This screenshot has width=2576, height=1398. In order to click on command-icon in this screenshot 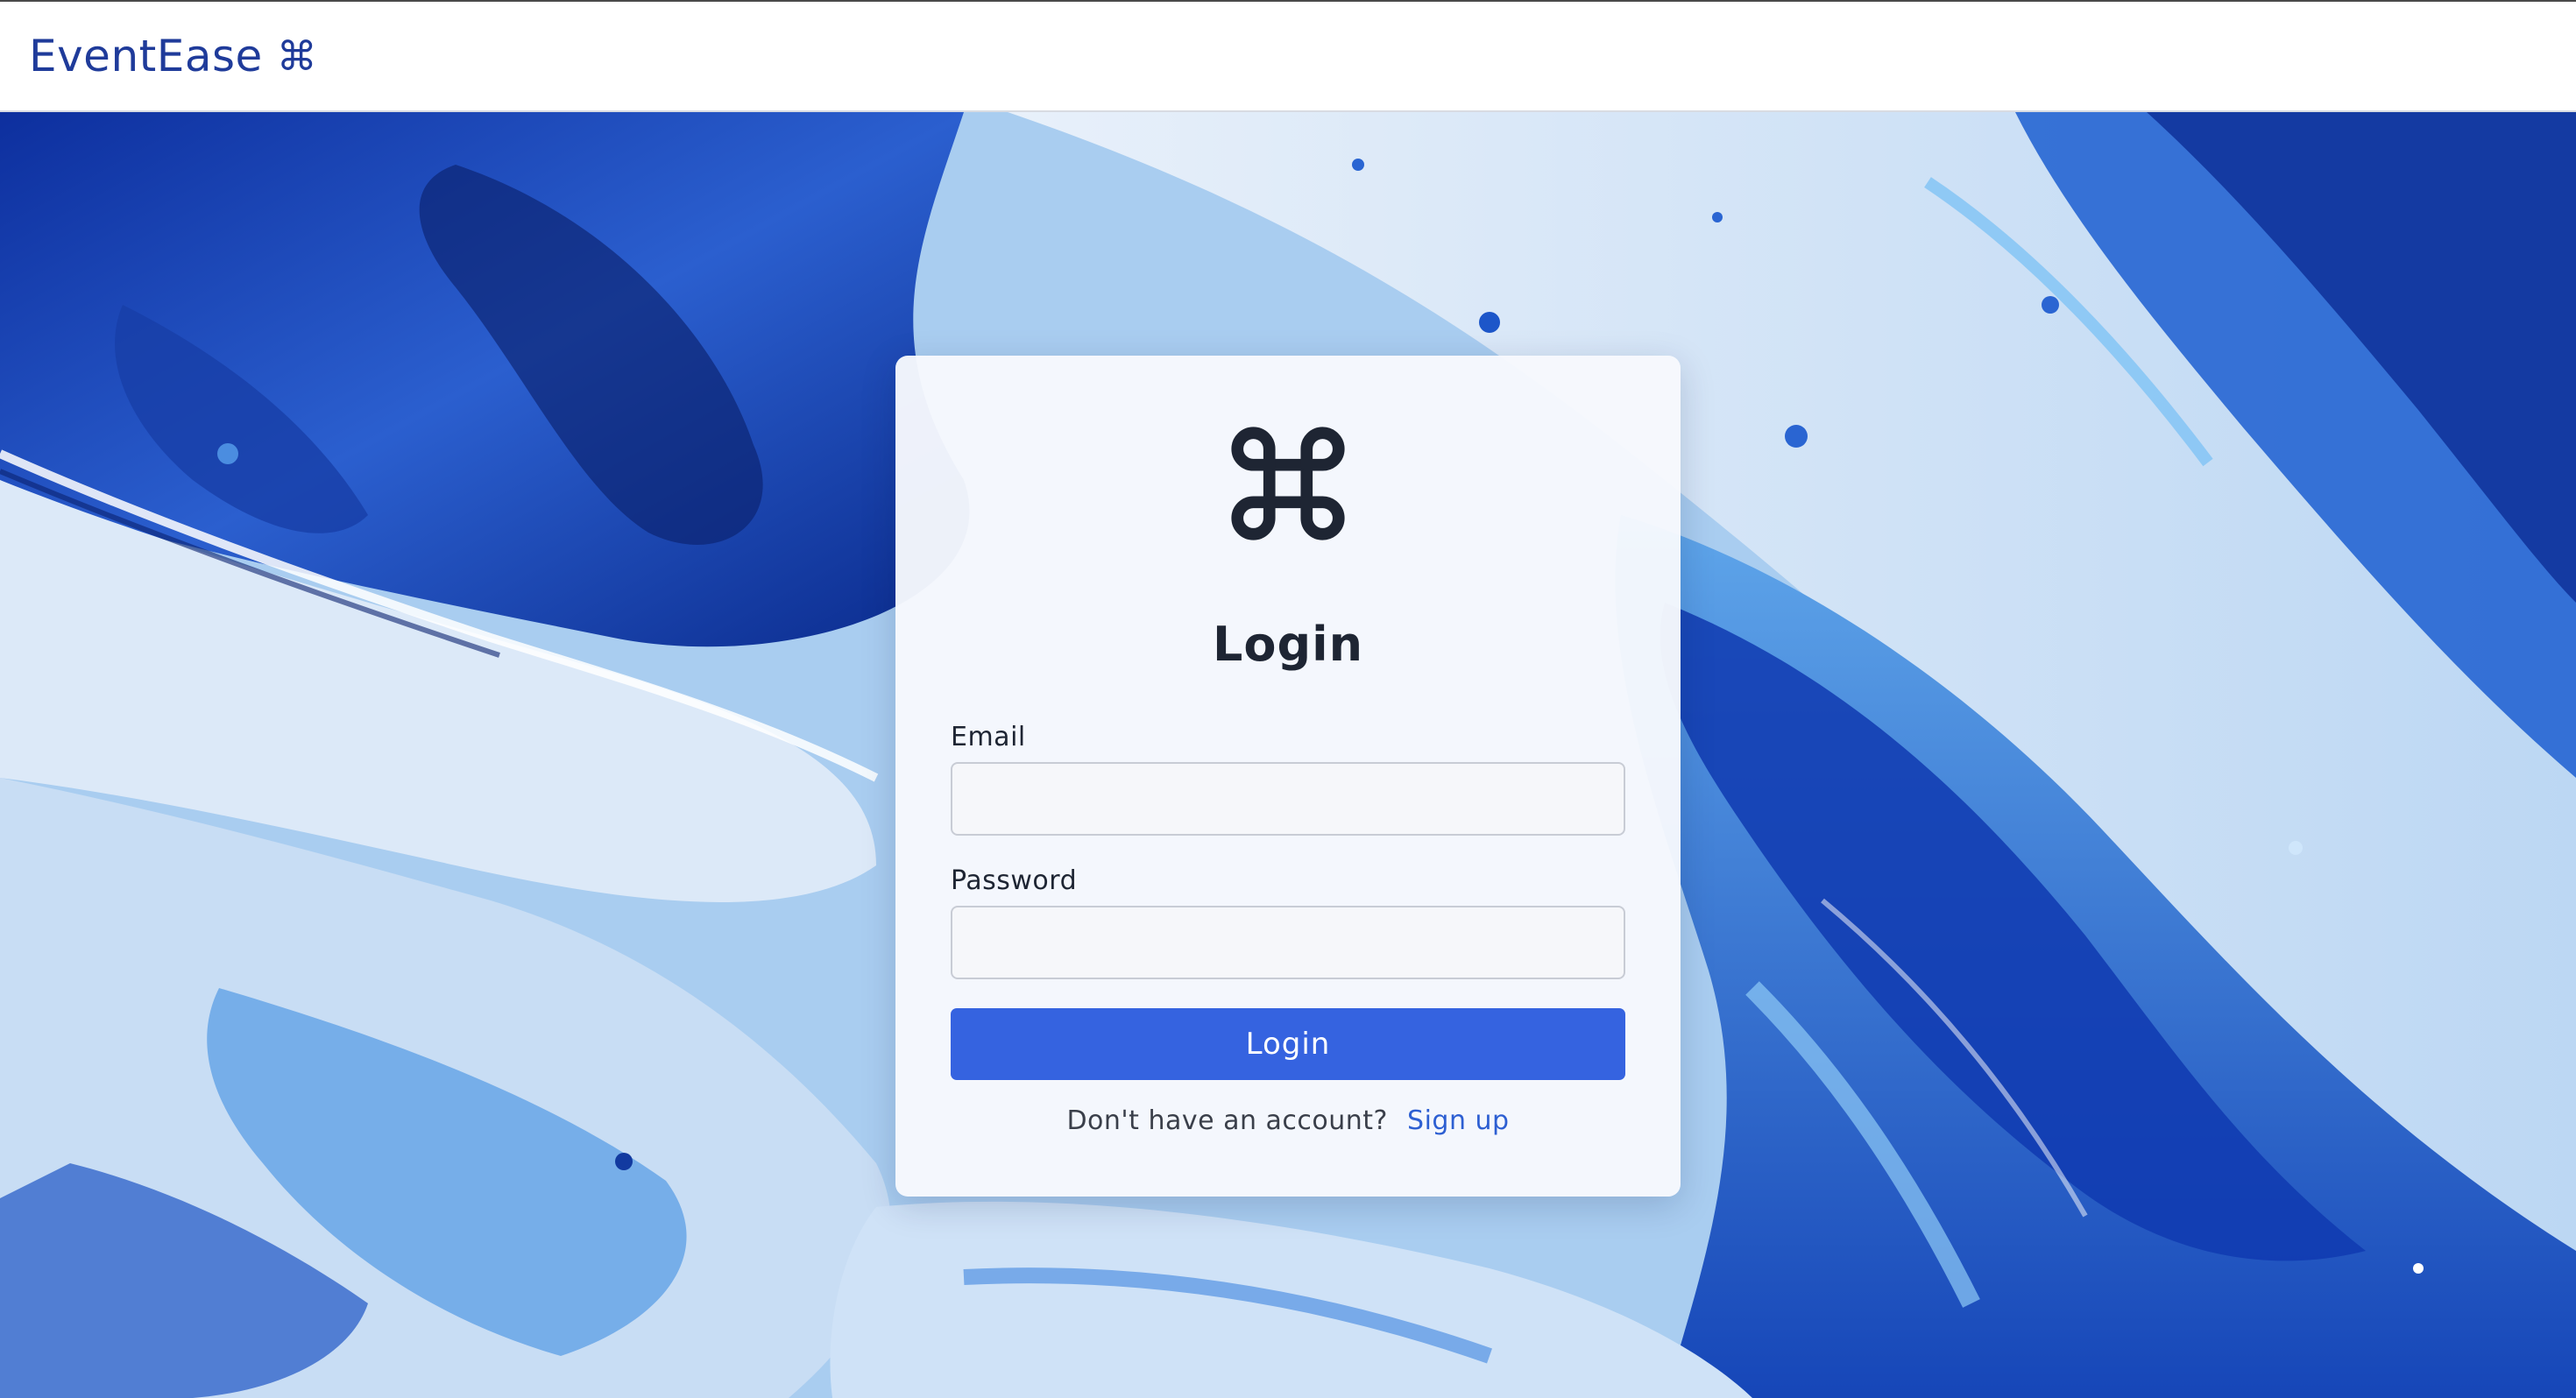, I will do `click(1288, 483)`.